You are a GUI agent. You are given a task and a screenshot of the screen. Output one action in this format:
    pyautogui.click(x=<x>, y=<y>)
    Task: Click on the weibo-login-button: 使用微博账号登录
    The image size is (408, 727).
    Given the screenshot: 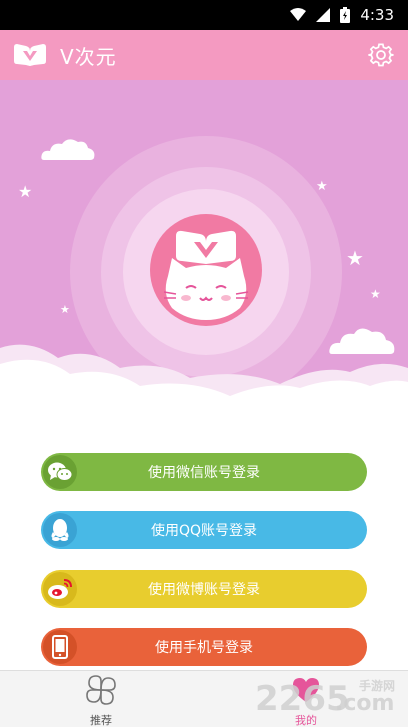 What is the action you would take?
    pyautogui.click(x=204, y=589)
    